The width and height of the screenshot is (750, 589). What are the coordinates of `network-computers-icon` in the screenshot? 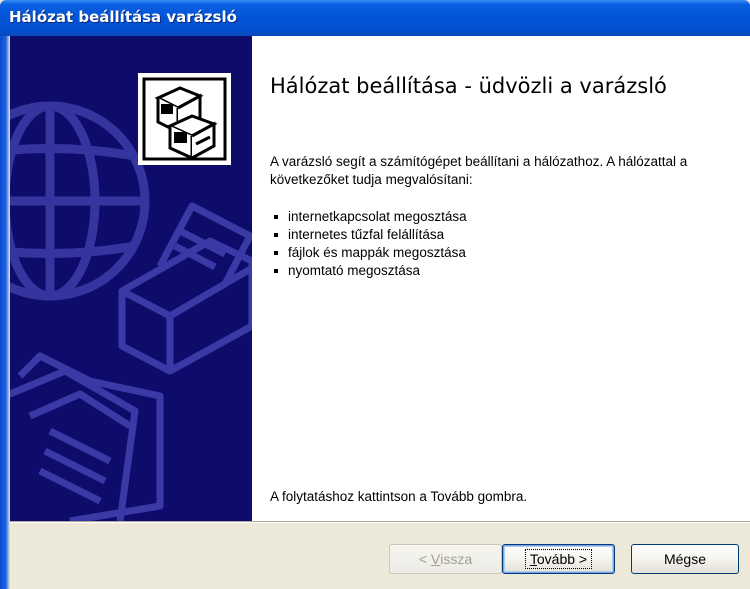 It's located at (184, 119).